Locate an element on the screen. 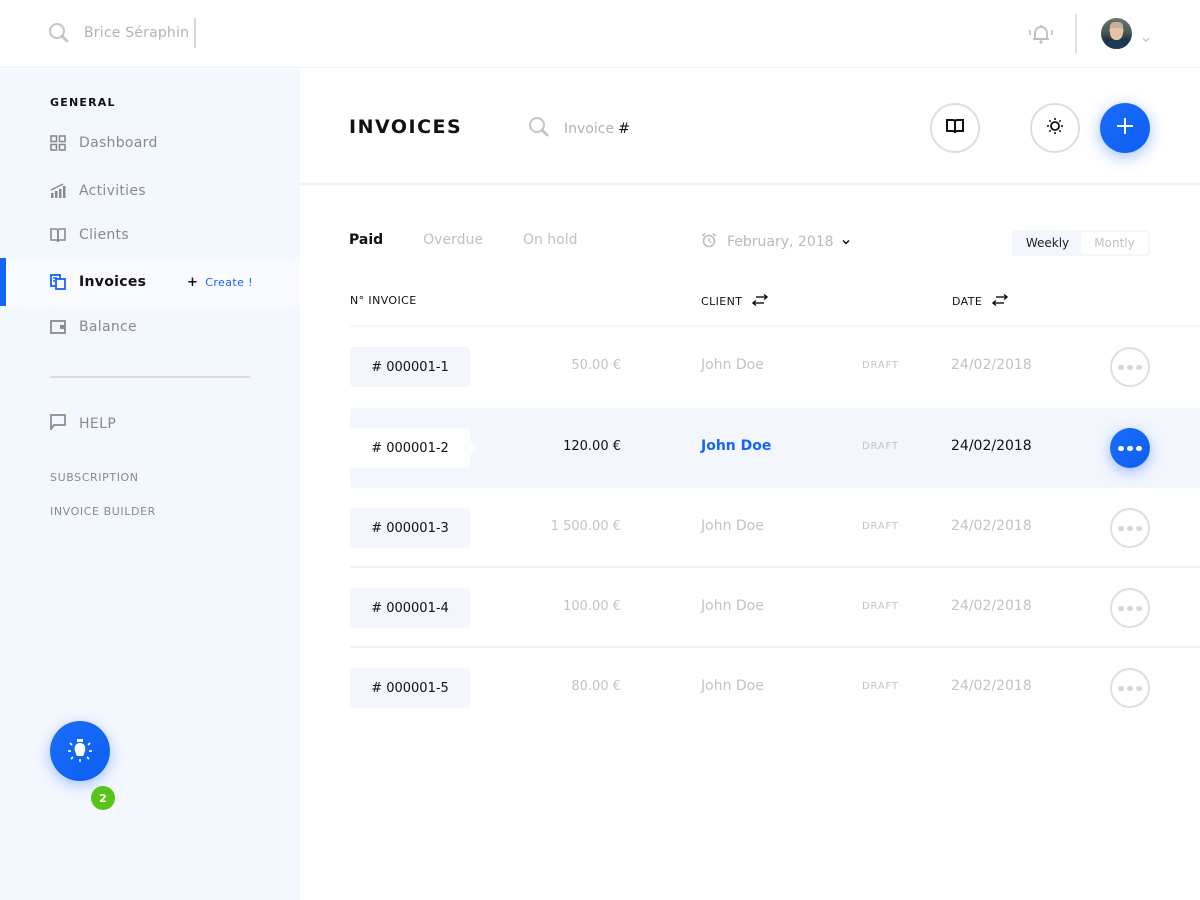 The image size is (1200, 900). bar-chart-icon is located at coordinates (58, 191).